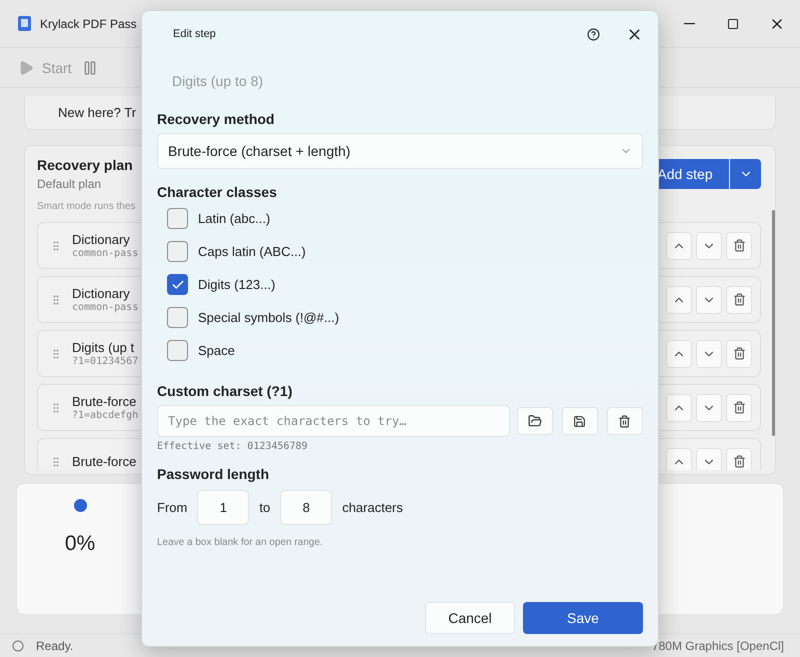 Image resolution: width=800 pixels, height=657 pixels. Describe the element at coordinates (194, 34) in the screenshot. I see `dialog-title: Edit step` at that location.